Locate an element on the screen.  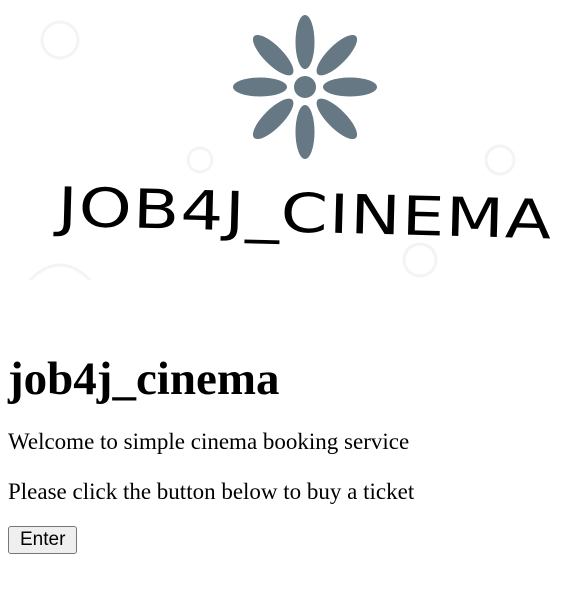
enter-button: Enter is located at coordinates (43, 540).